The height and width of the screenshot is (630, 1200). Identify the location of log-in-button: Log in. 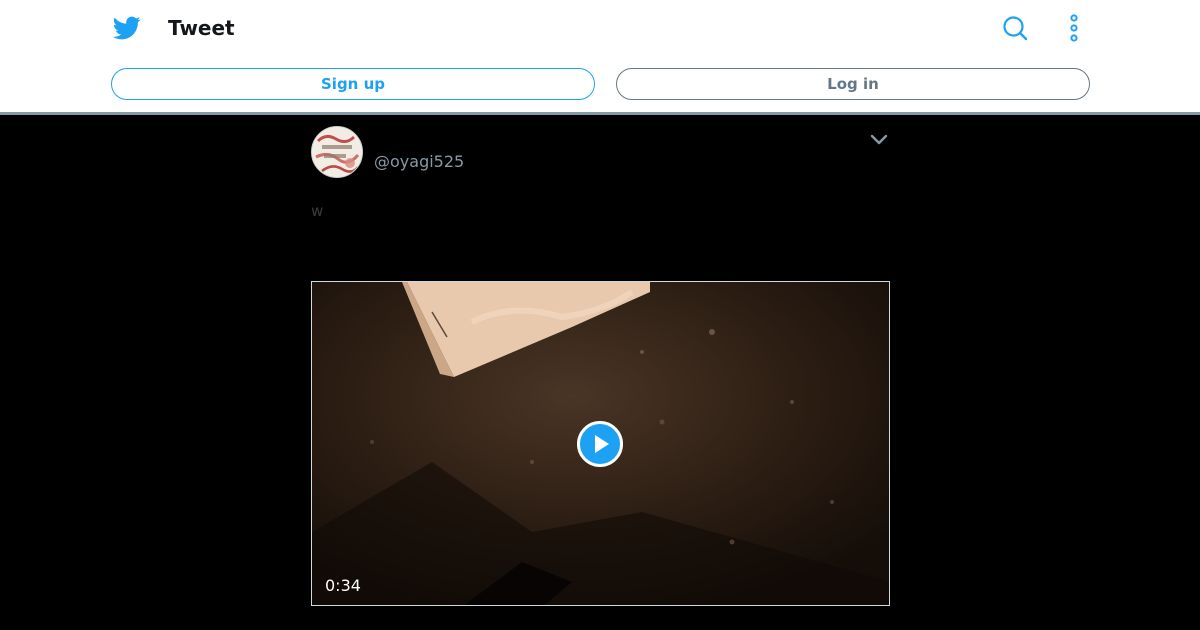
(853, 84).